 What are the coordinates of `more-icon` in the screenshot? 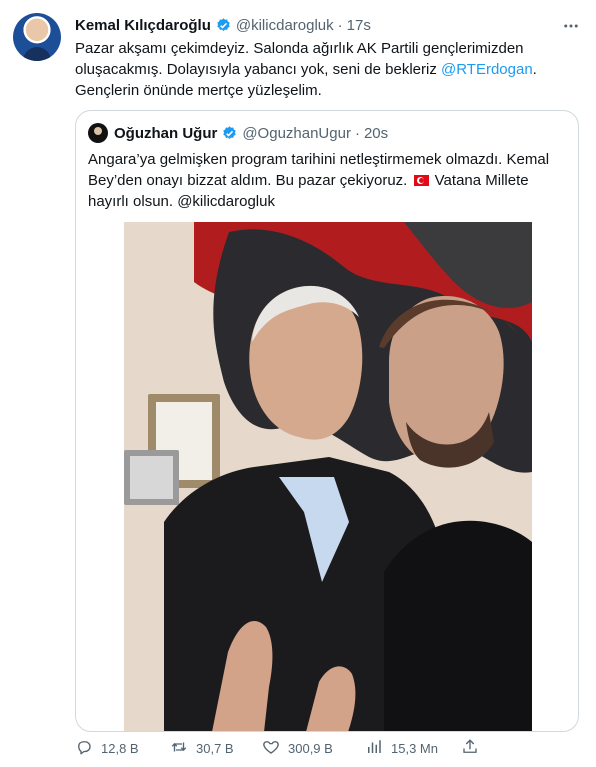 It's located at (571, 26).